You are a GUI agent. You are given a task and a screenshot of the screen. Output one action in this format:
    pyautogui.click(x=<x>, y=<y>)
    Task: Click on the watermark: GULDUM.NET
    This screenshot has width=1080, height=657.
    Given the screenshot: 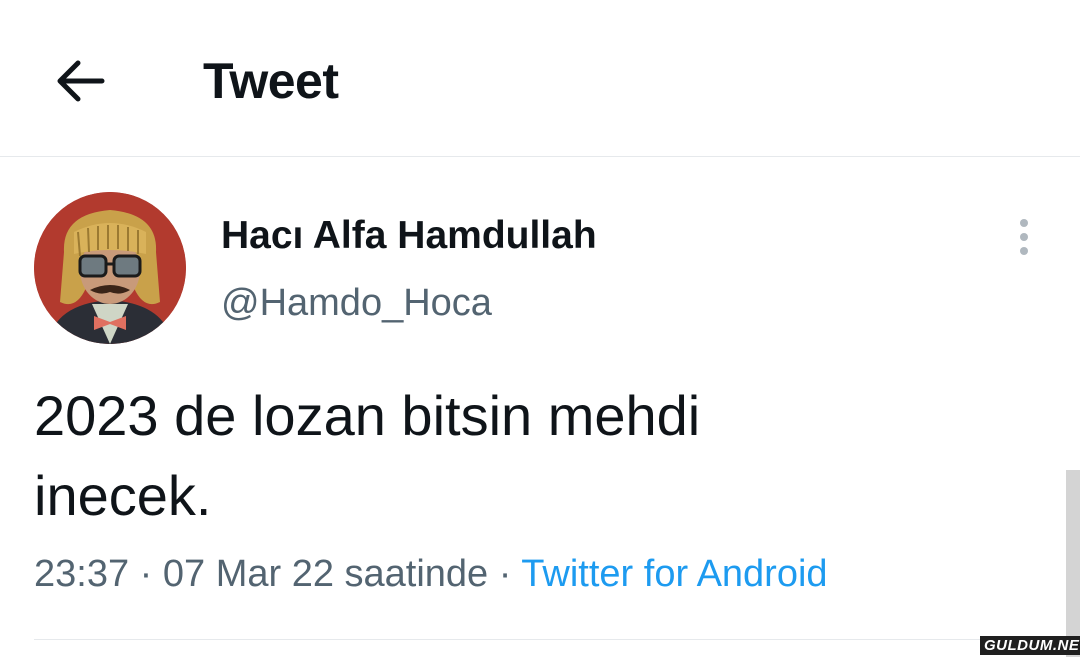 What is the action you would take?
    pyautogui.click(x=1030, y=645)
    